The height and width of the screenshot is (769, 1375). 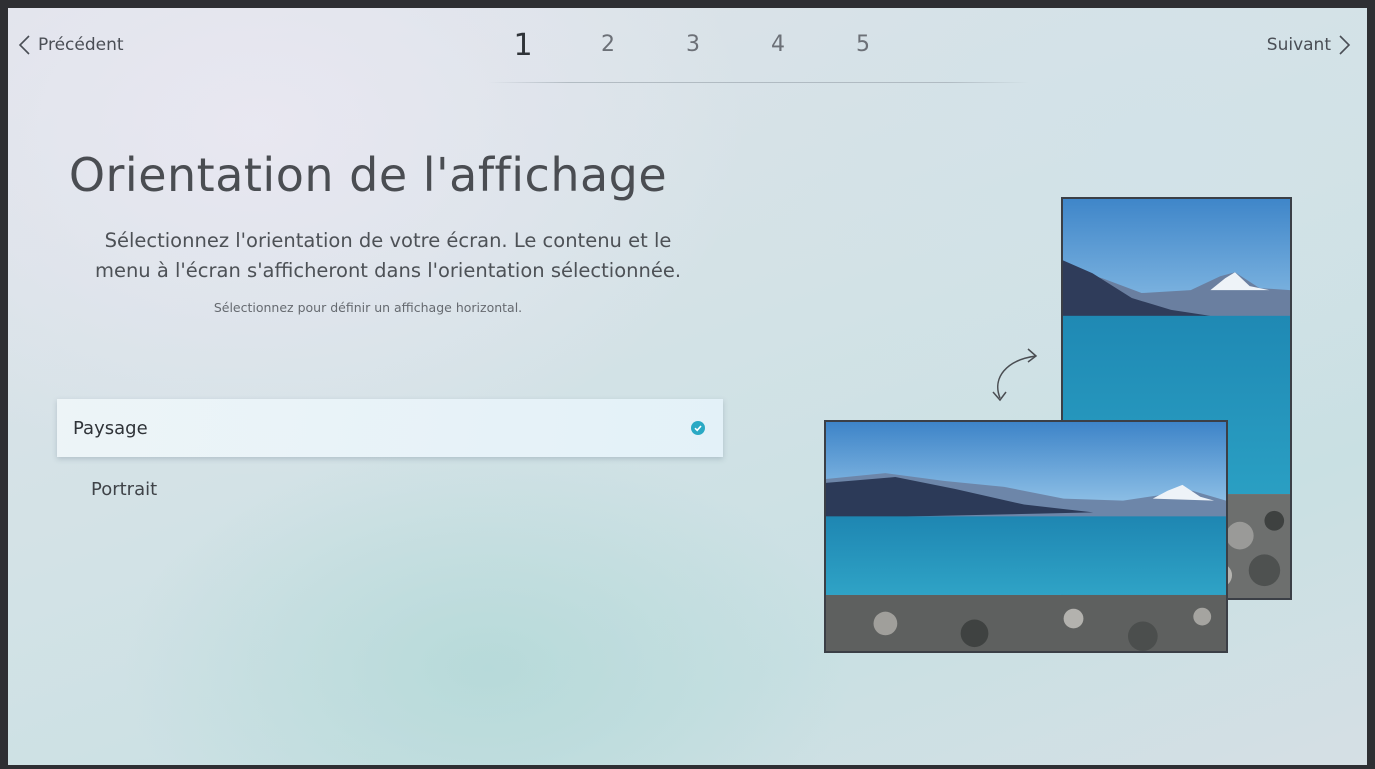 I want to click on step-3: 3, so click(x=693, y=44).